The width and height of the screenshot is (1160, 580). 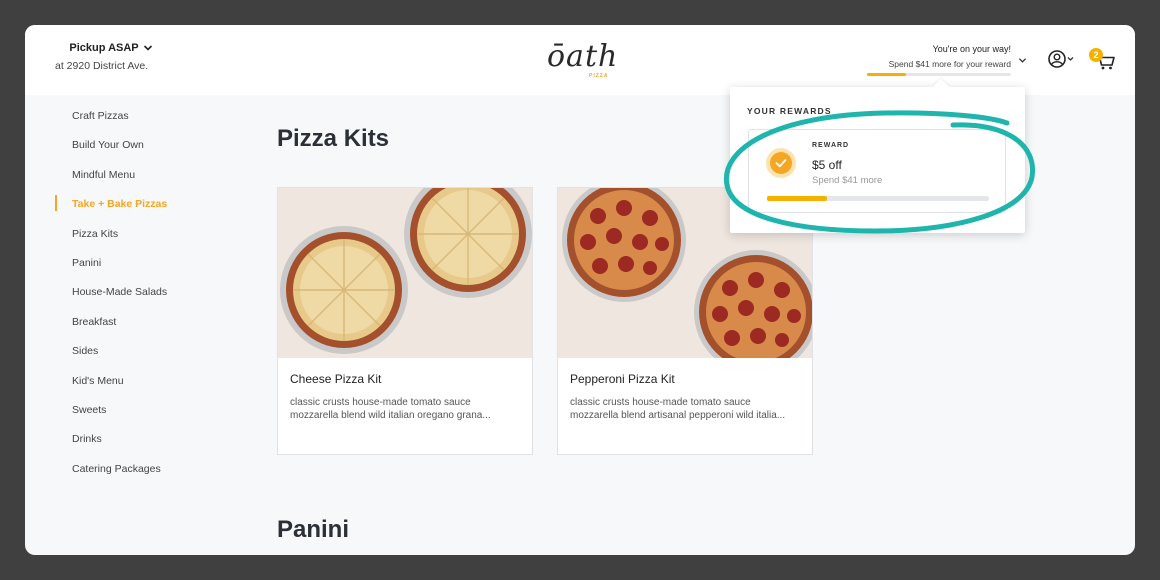 I want to click on logo: ōath PIZZA, so click(x=585, y=59).